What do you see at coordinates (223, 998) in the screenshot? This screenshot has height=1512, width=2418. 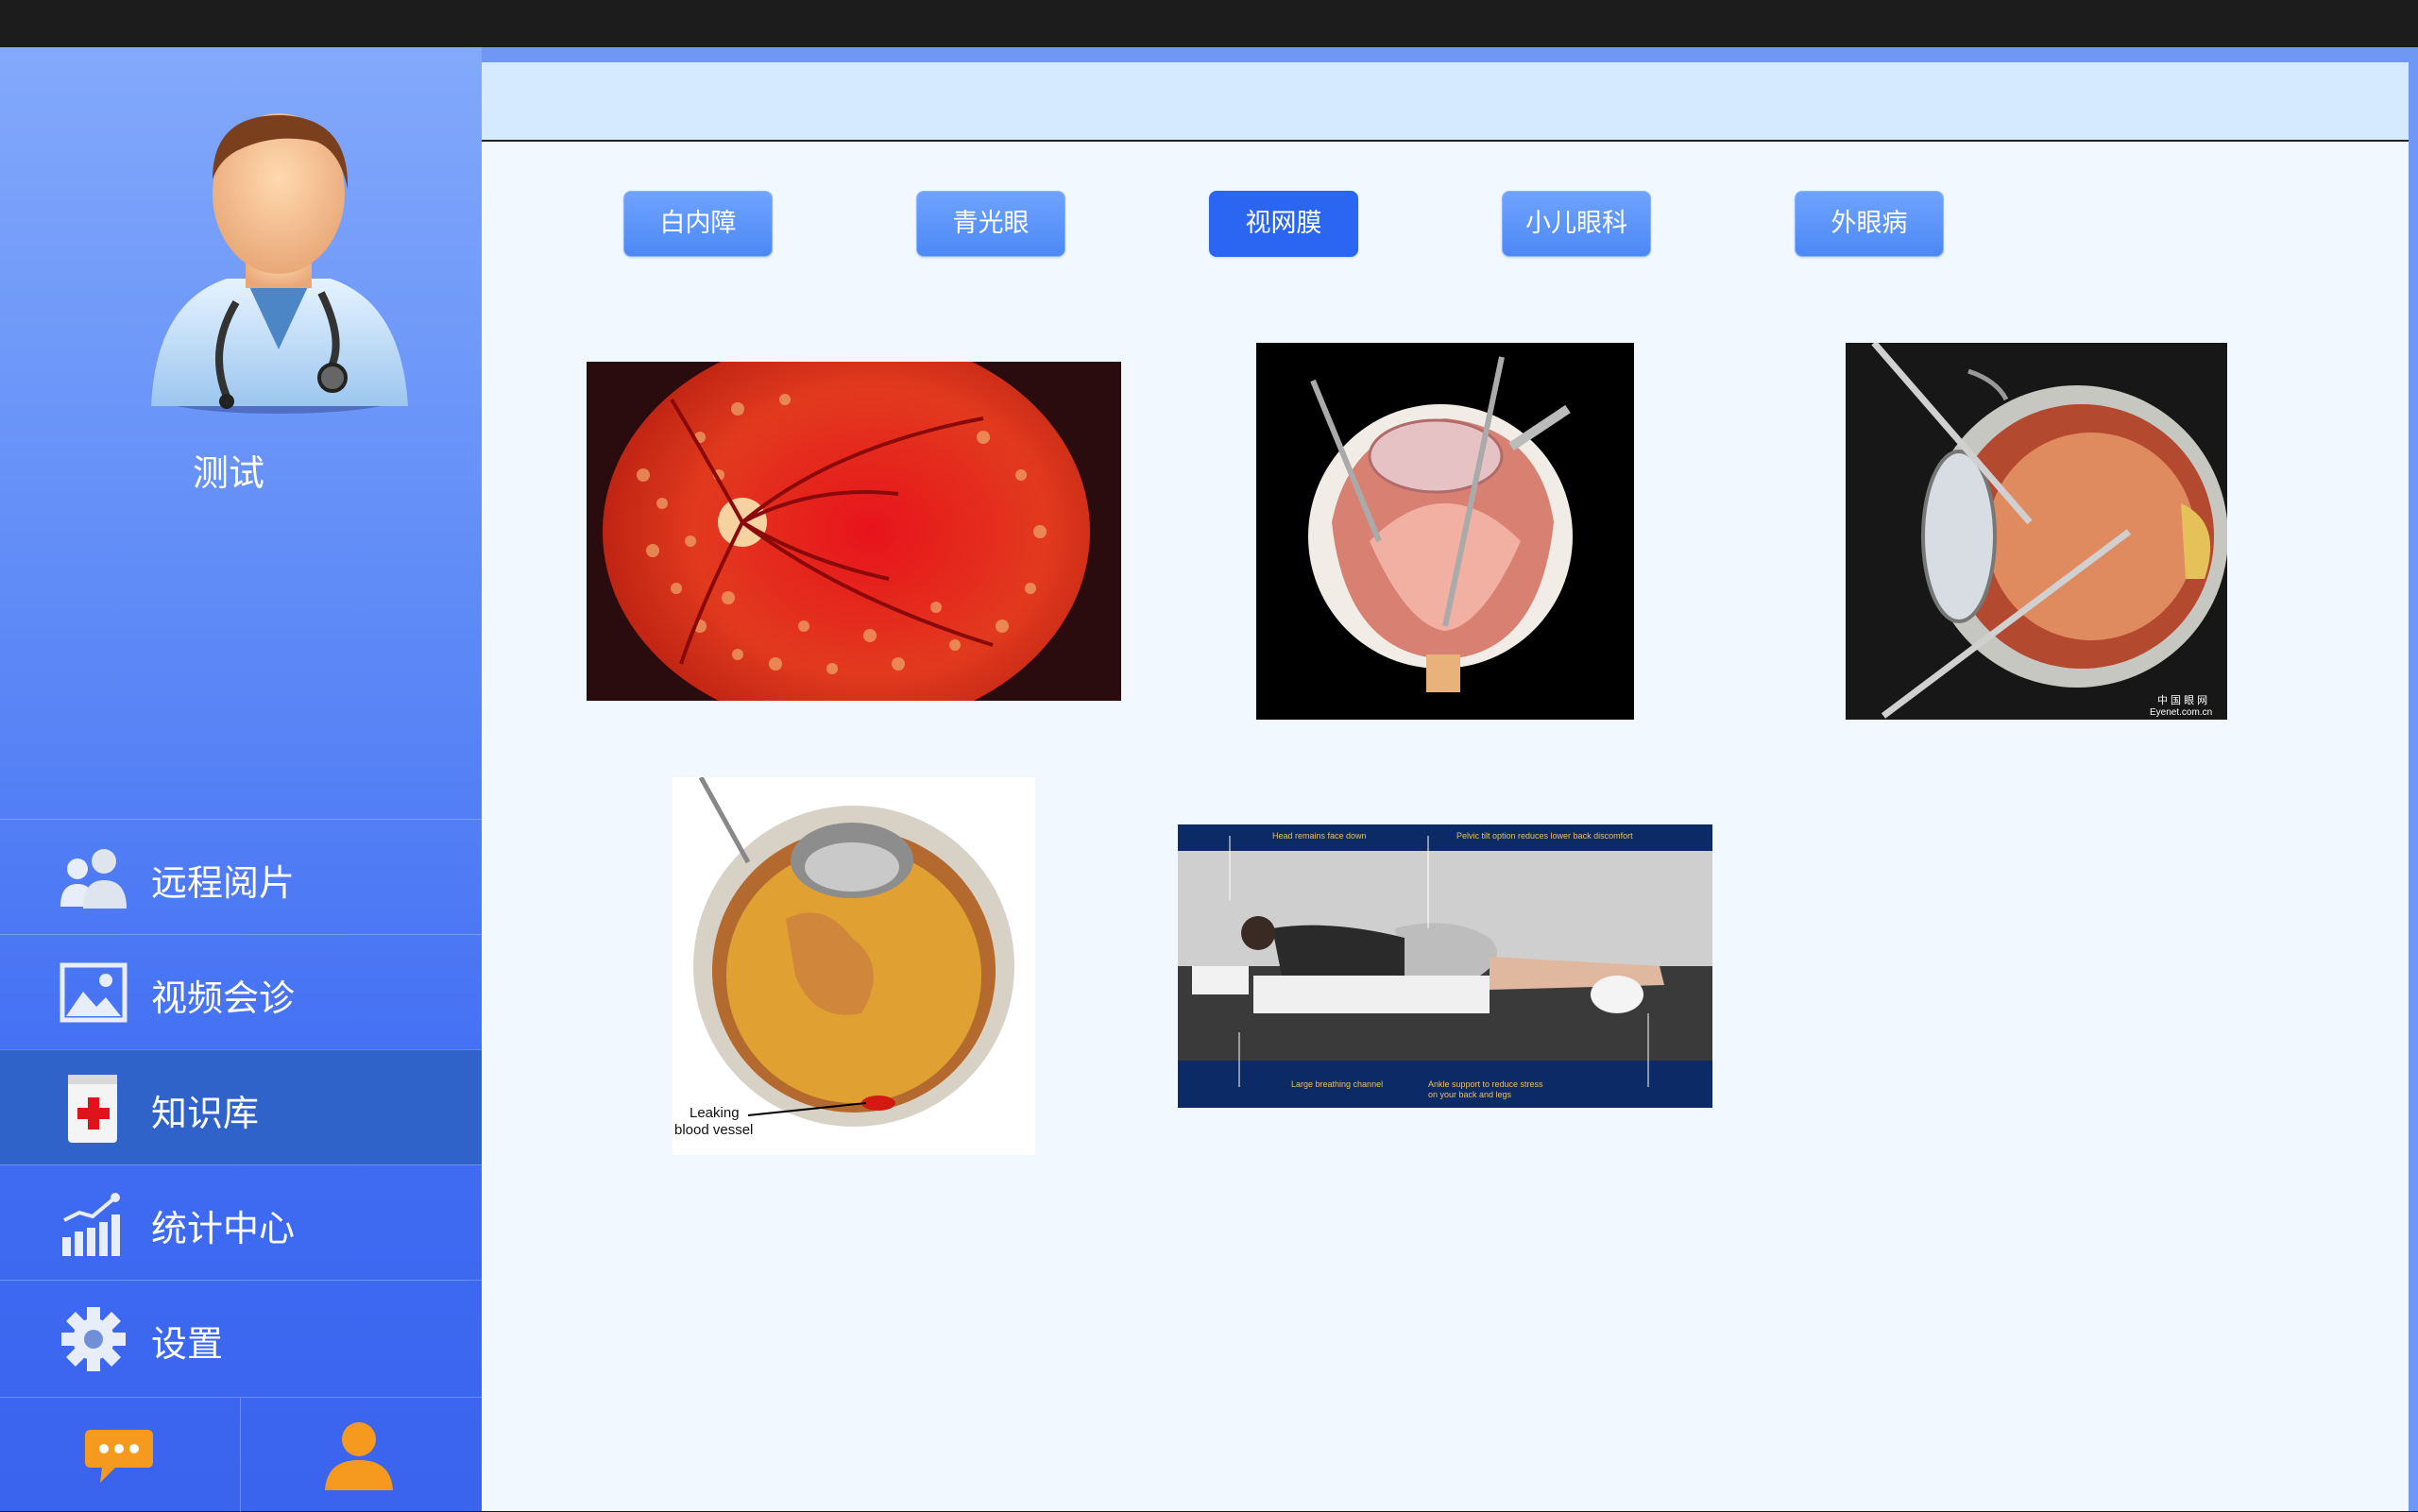 I see `sidebar-item-label: 视频会诊` at bounding box center [223, 998].